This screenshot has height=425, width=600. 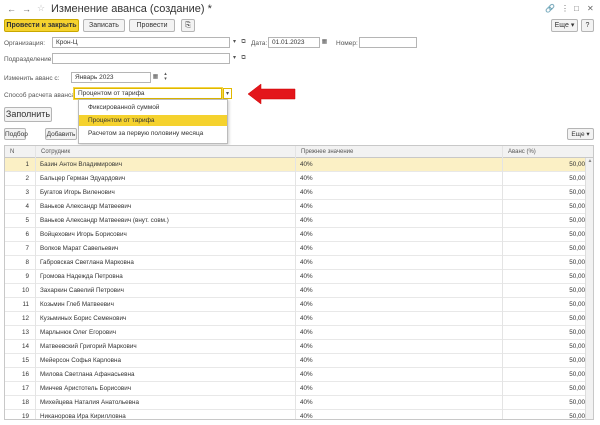 What do you see at coordinates (17, 333) in the screenshot?
I see `cell-n: 13` at bounding box center [17, 333].